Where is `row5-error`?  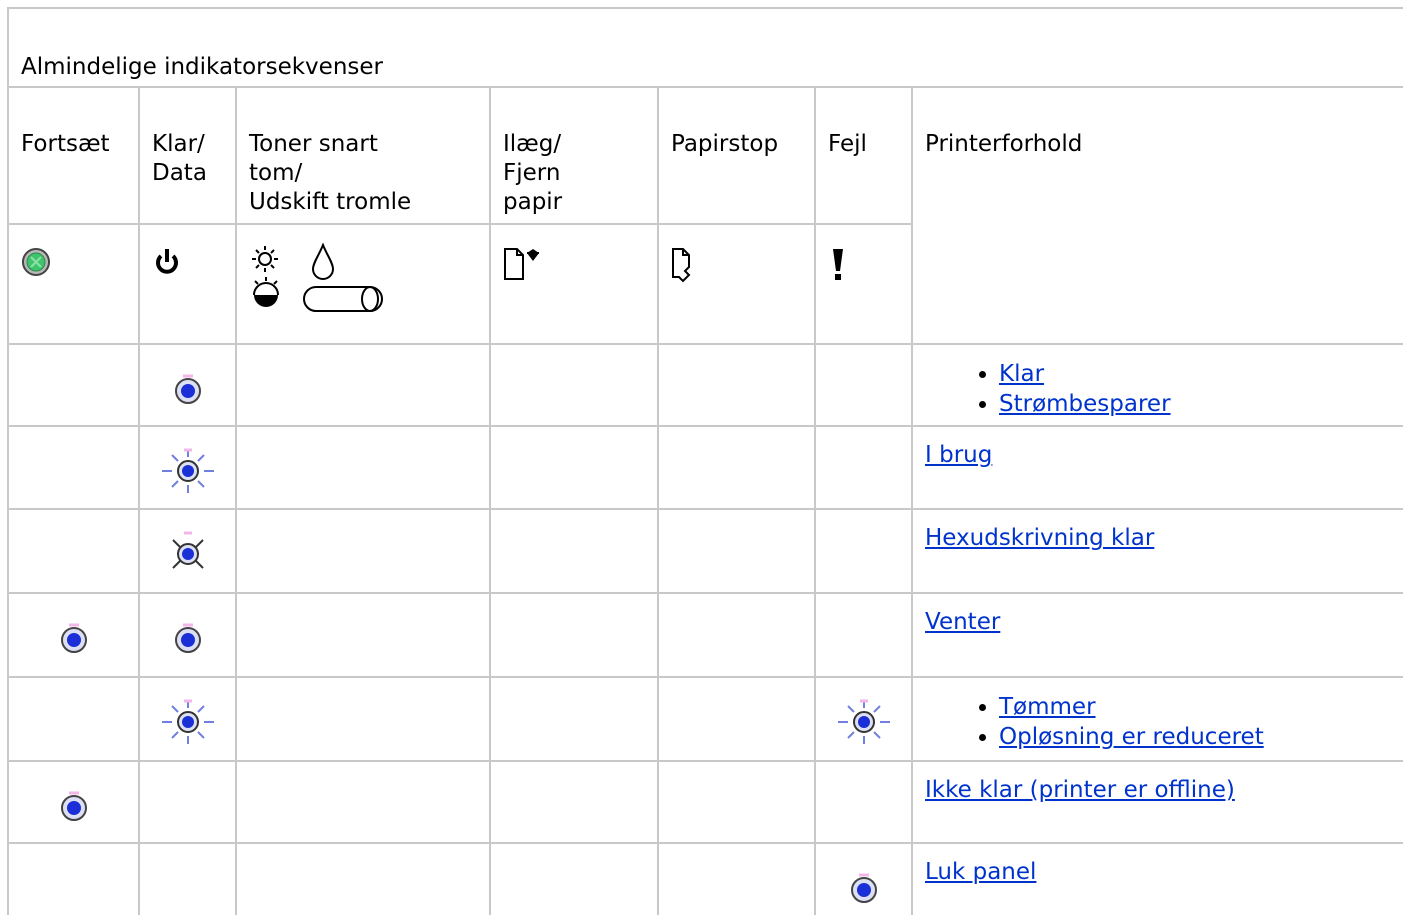
row5-error is located at coordinates (864, 720).